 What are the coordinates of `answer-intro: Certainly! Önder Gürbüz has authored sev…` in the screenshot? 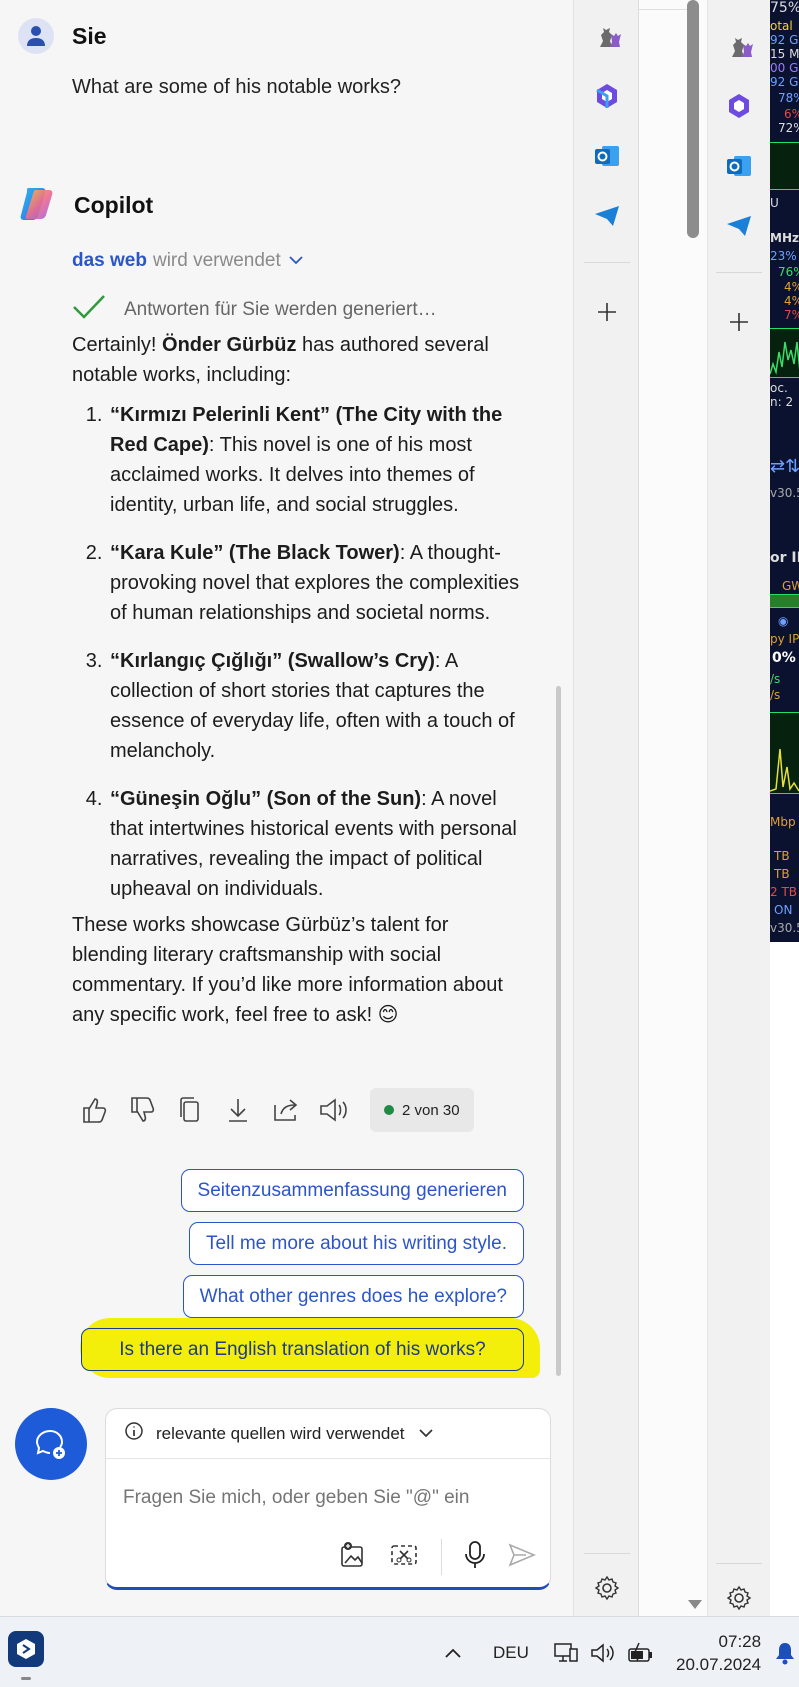 It's located at (297, 360).